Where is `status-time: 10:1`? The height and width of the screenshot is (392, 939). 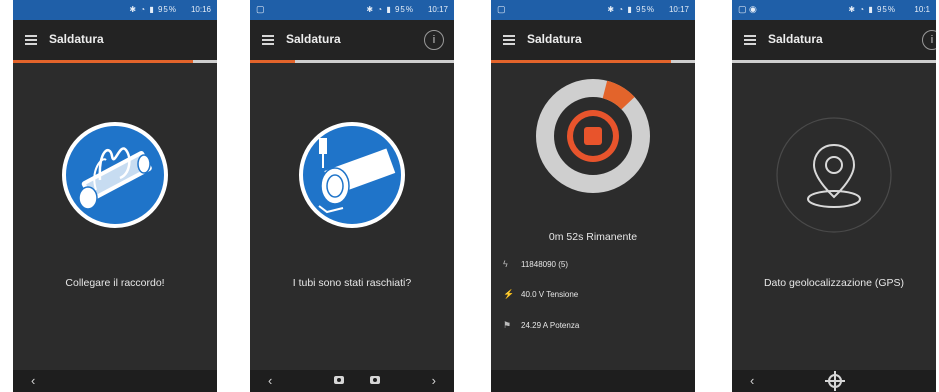
status-time: 10:1 is located at coordinates (922, 9).